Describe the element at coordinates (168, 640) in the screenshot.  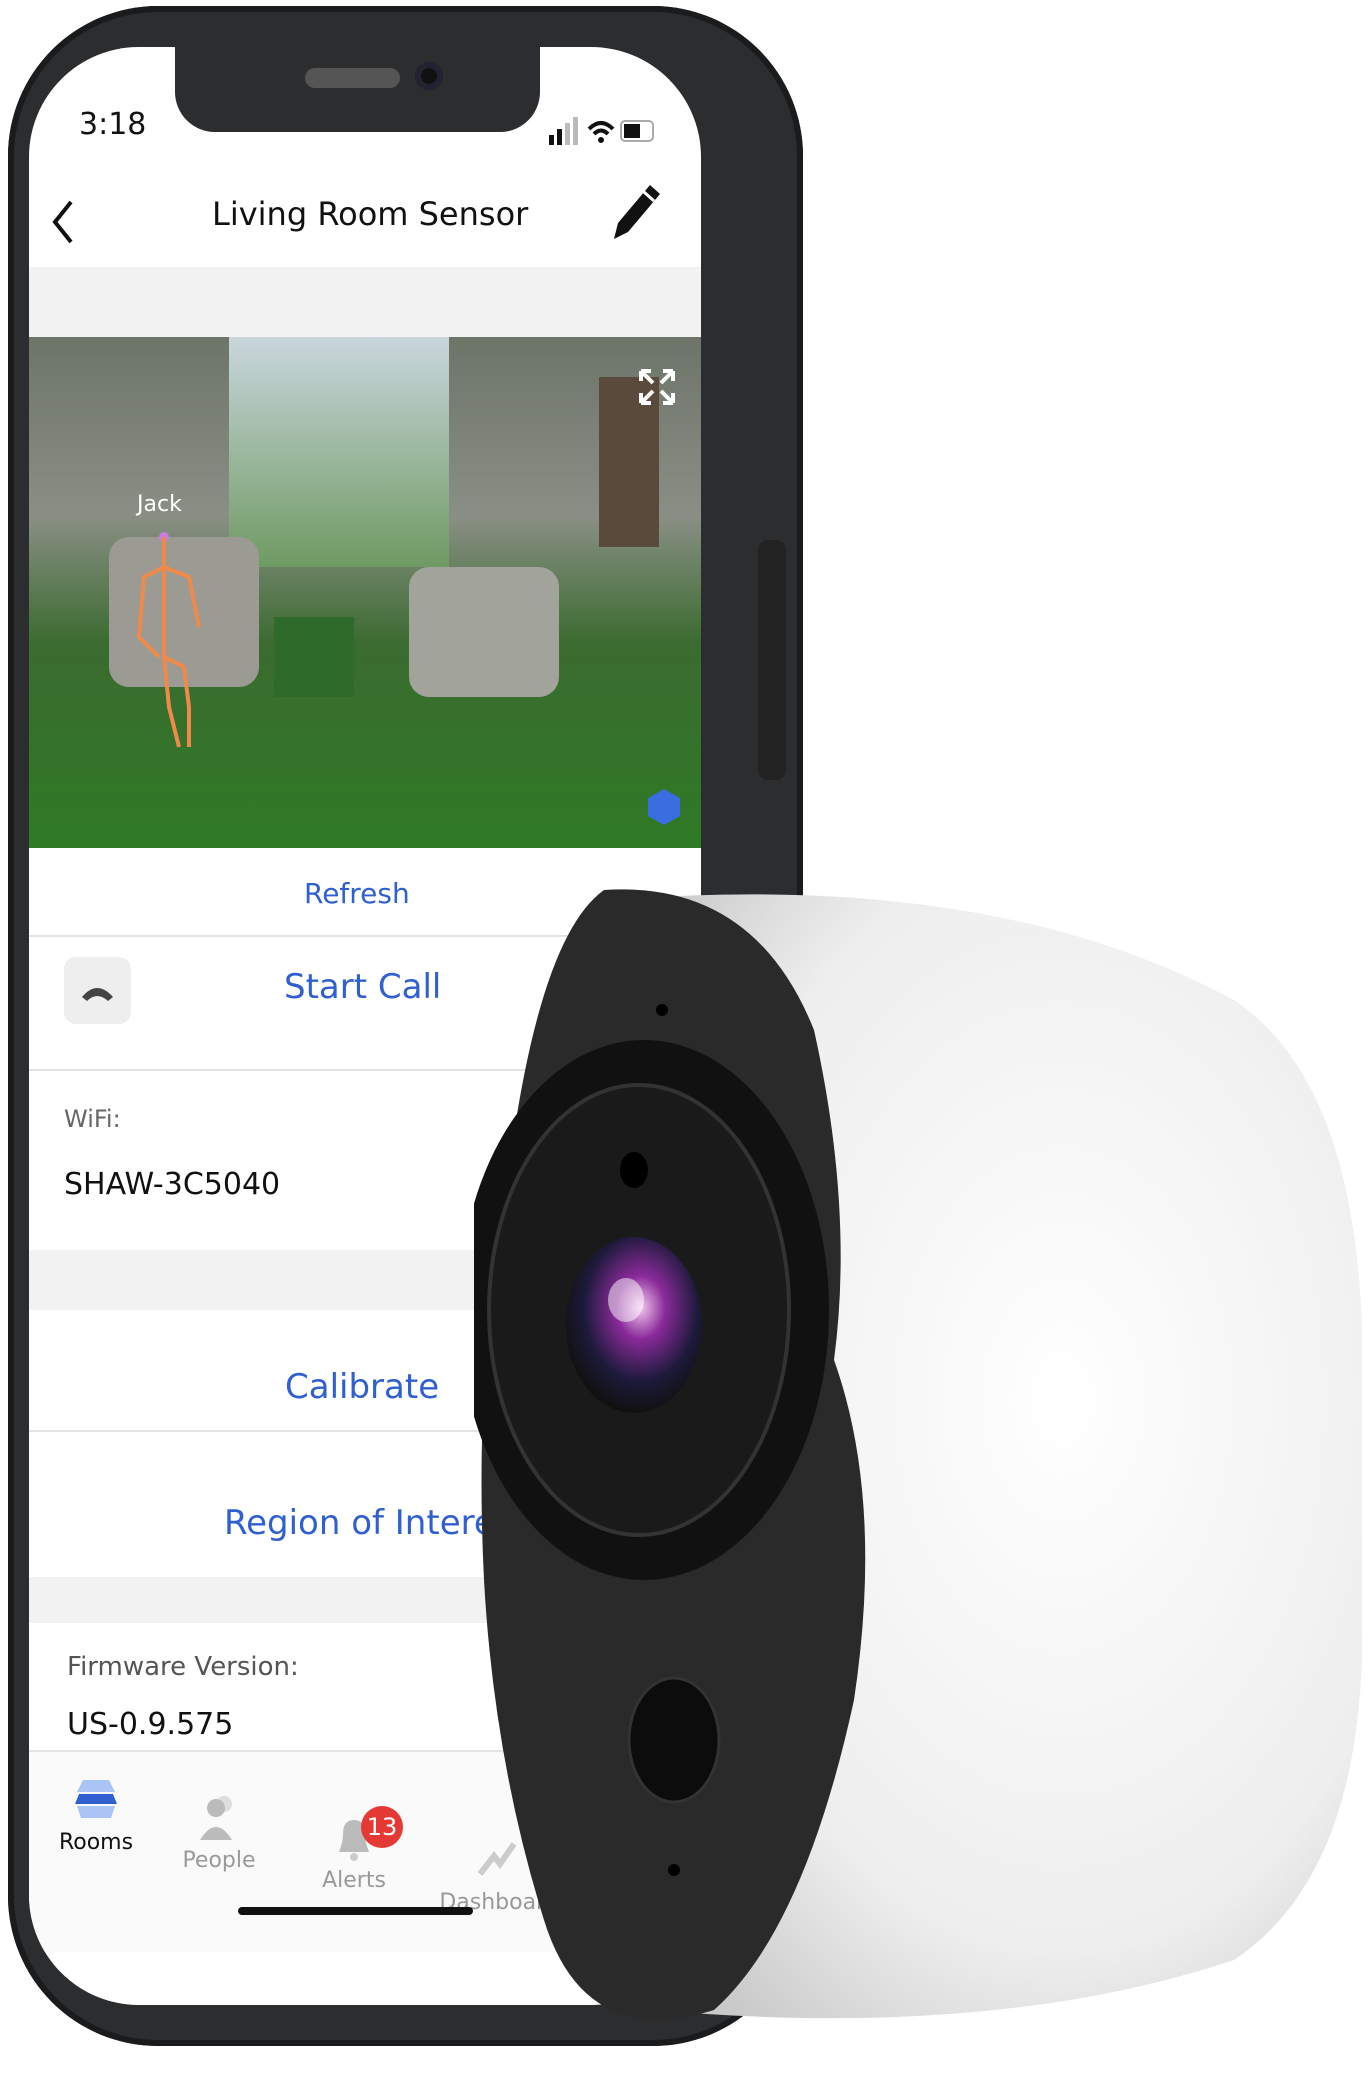
I see `pose-skeleton` at that location.